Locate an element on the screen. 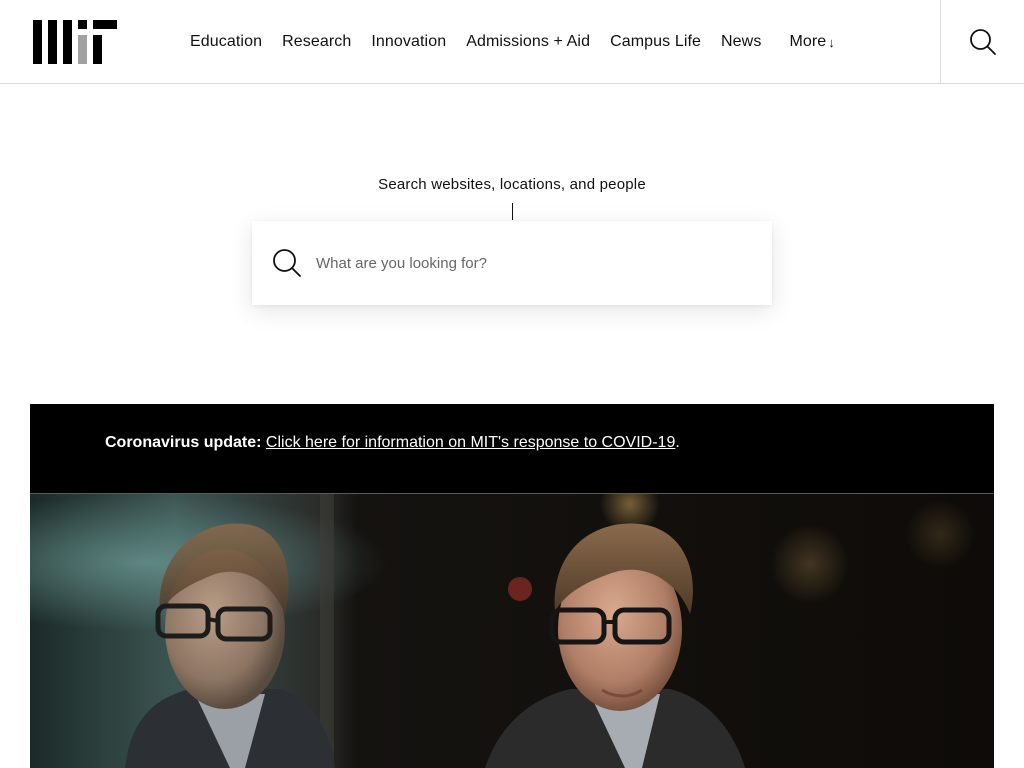 The image size is (1024, 768). nav-education: Education is located at coordinates (226, 42).